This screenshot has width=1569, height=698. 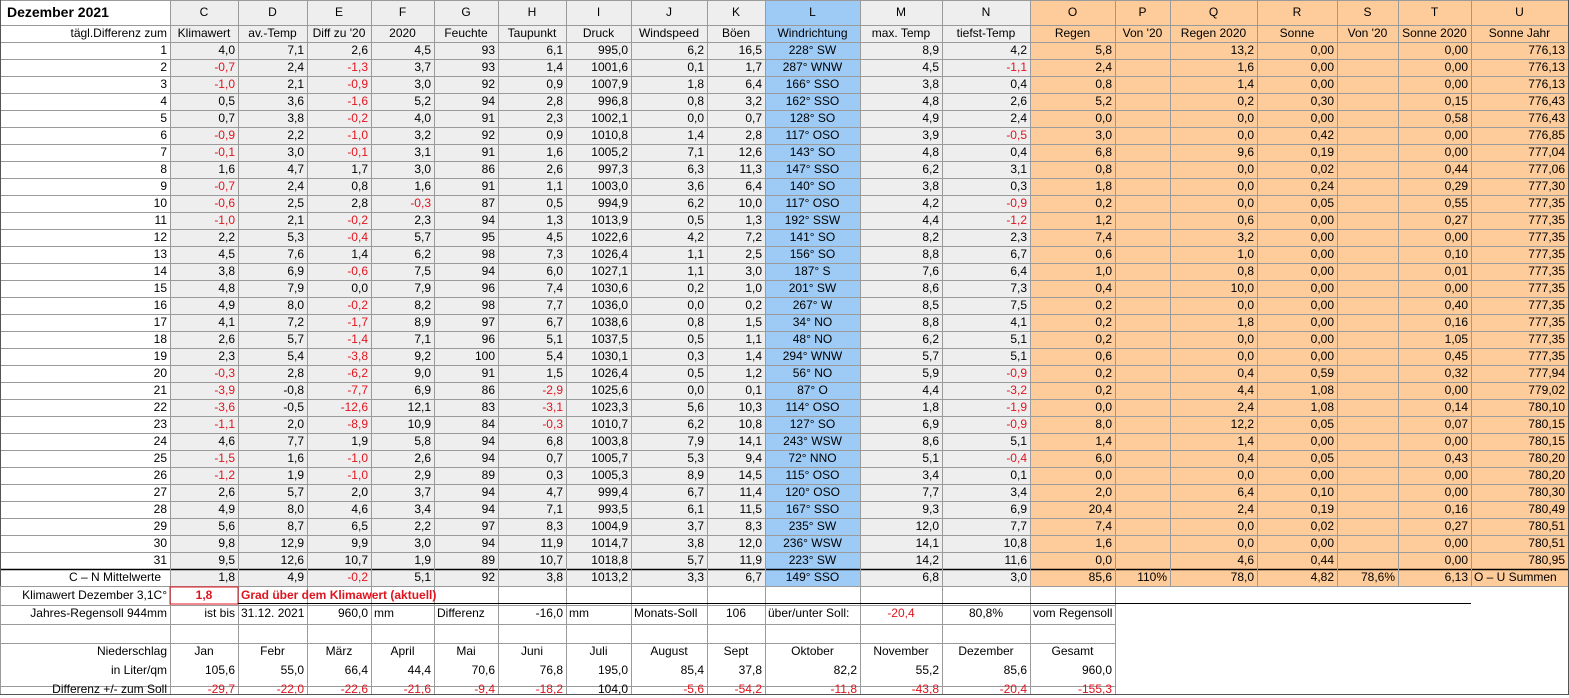 I want to click on table-cell: -0,6, so click(x=204, y=203).